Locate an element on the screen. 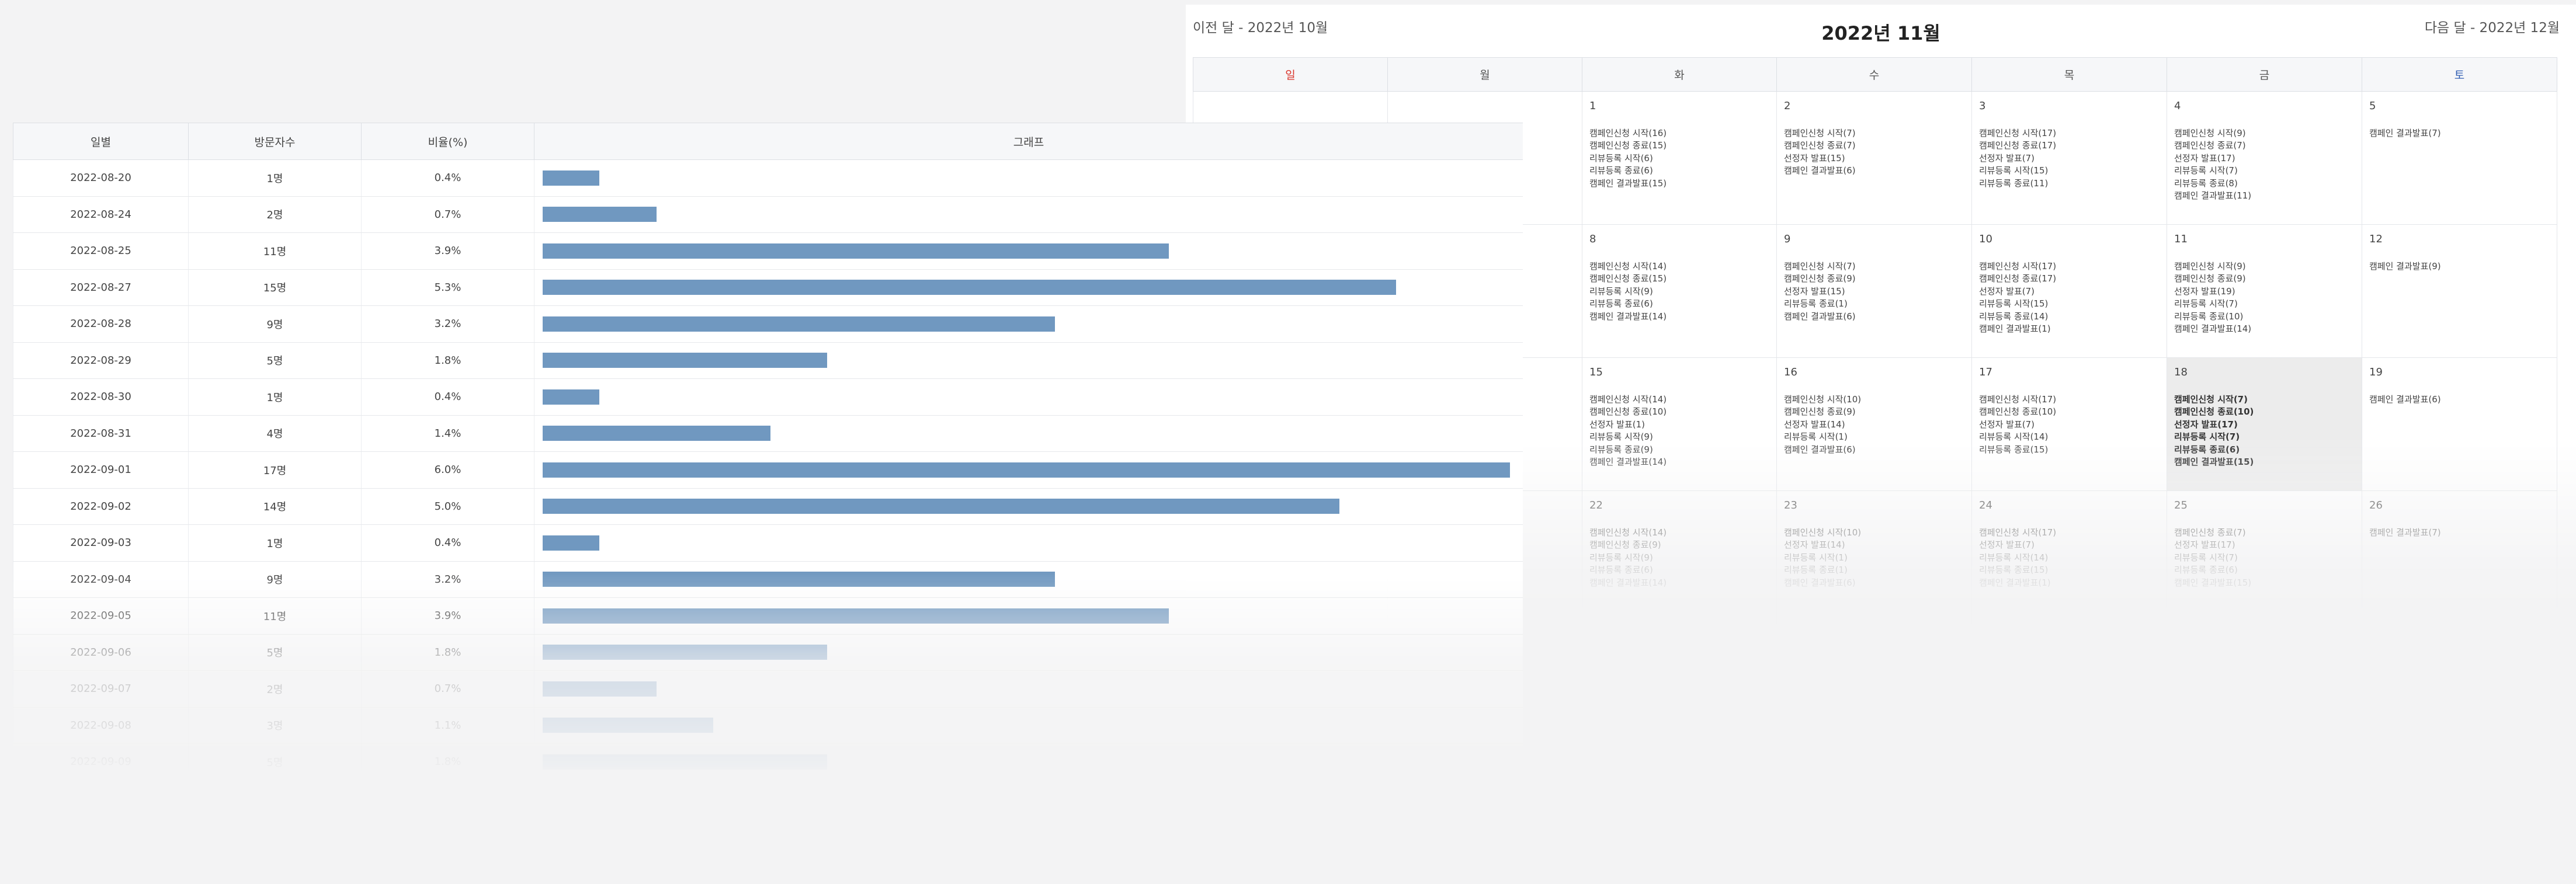 This screenshot has height=884, width=2576. calendar-event: 캠페인신청 종료(17) is located at coordinates (2069, 279).